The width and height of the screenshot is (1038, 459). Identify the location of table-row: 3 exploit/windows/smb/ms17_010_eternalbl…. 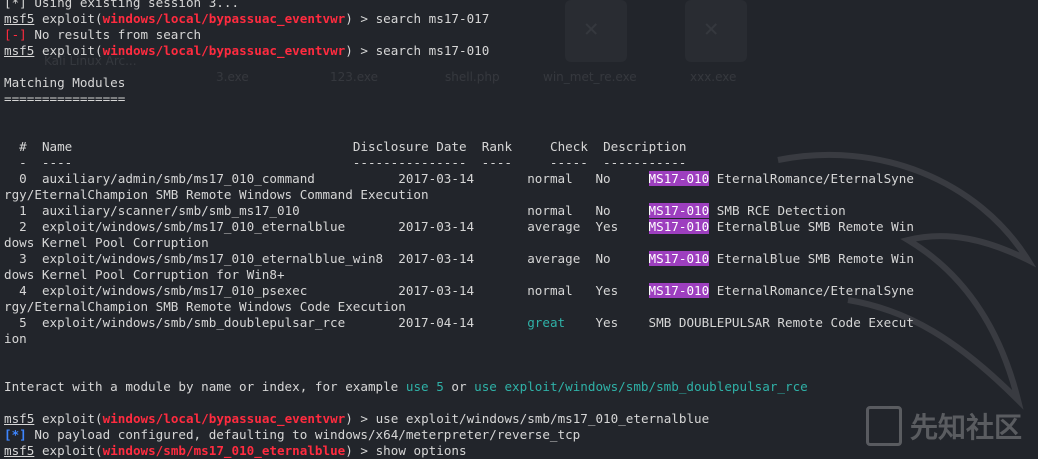
(521, 259).